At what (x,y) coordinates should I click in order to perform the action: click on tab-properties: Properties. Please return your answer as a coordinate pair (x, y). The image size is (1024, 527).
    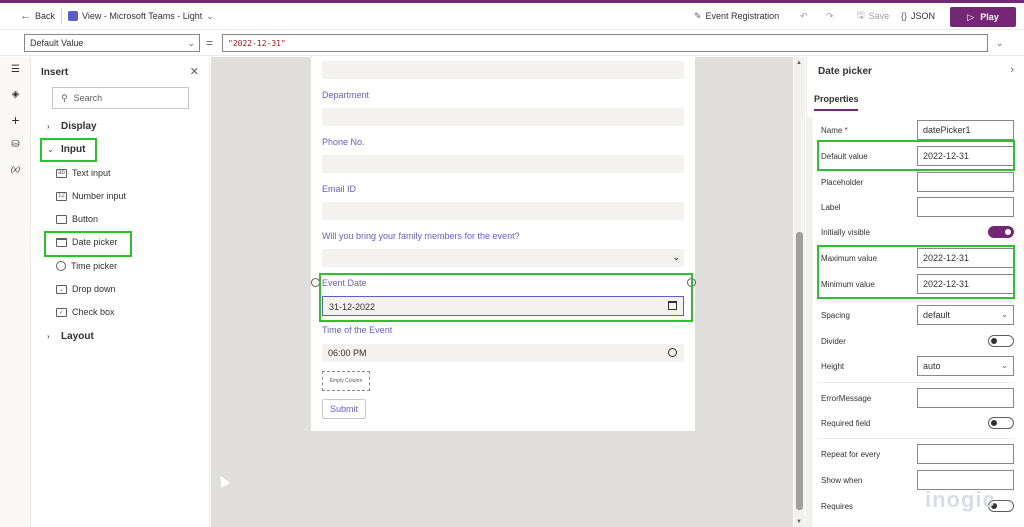
    Looking at the image, I should click on (836, 99).